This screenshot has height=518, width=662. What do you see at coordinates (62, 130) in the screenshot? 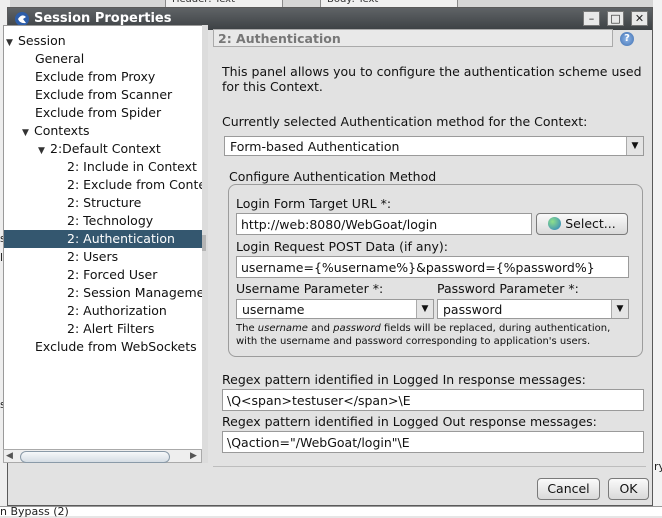
I see `tree-item-label: Contexts` at bounding box center [62, 130].